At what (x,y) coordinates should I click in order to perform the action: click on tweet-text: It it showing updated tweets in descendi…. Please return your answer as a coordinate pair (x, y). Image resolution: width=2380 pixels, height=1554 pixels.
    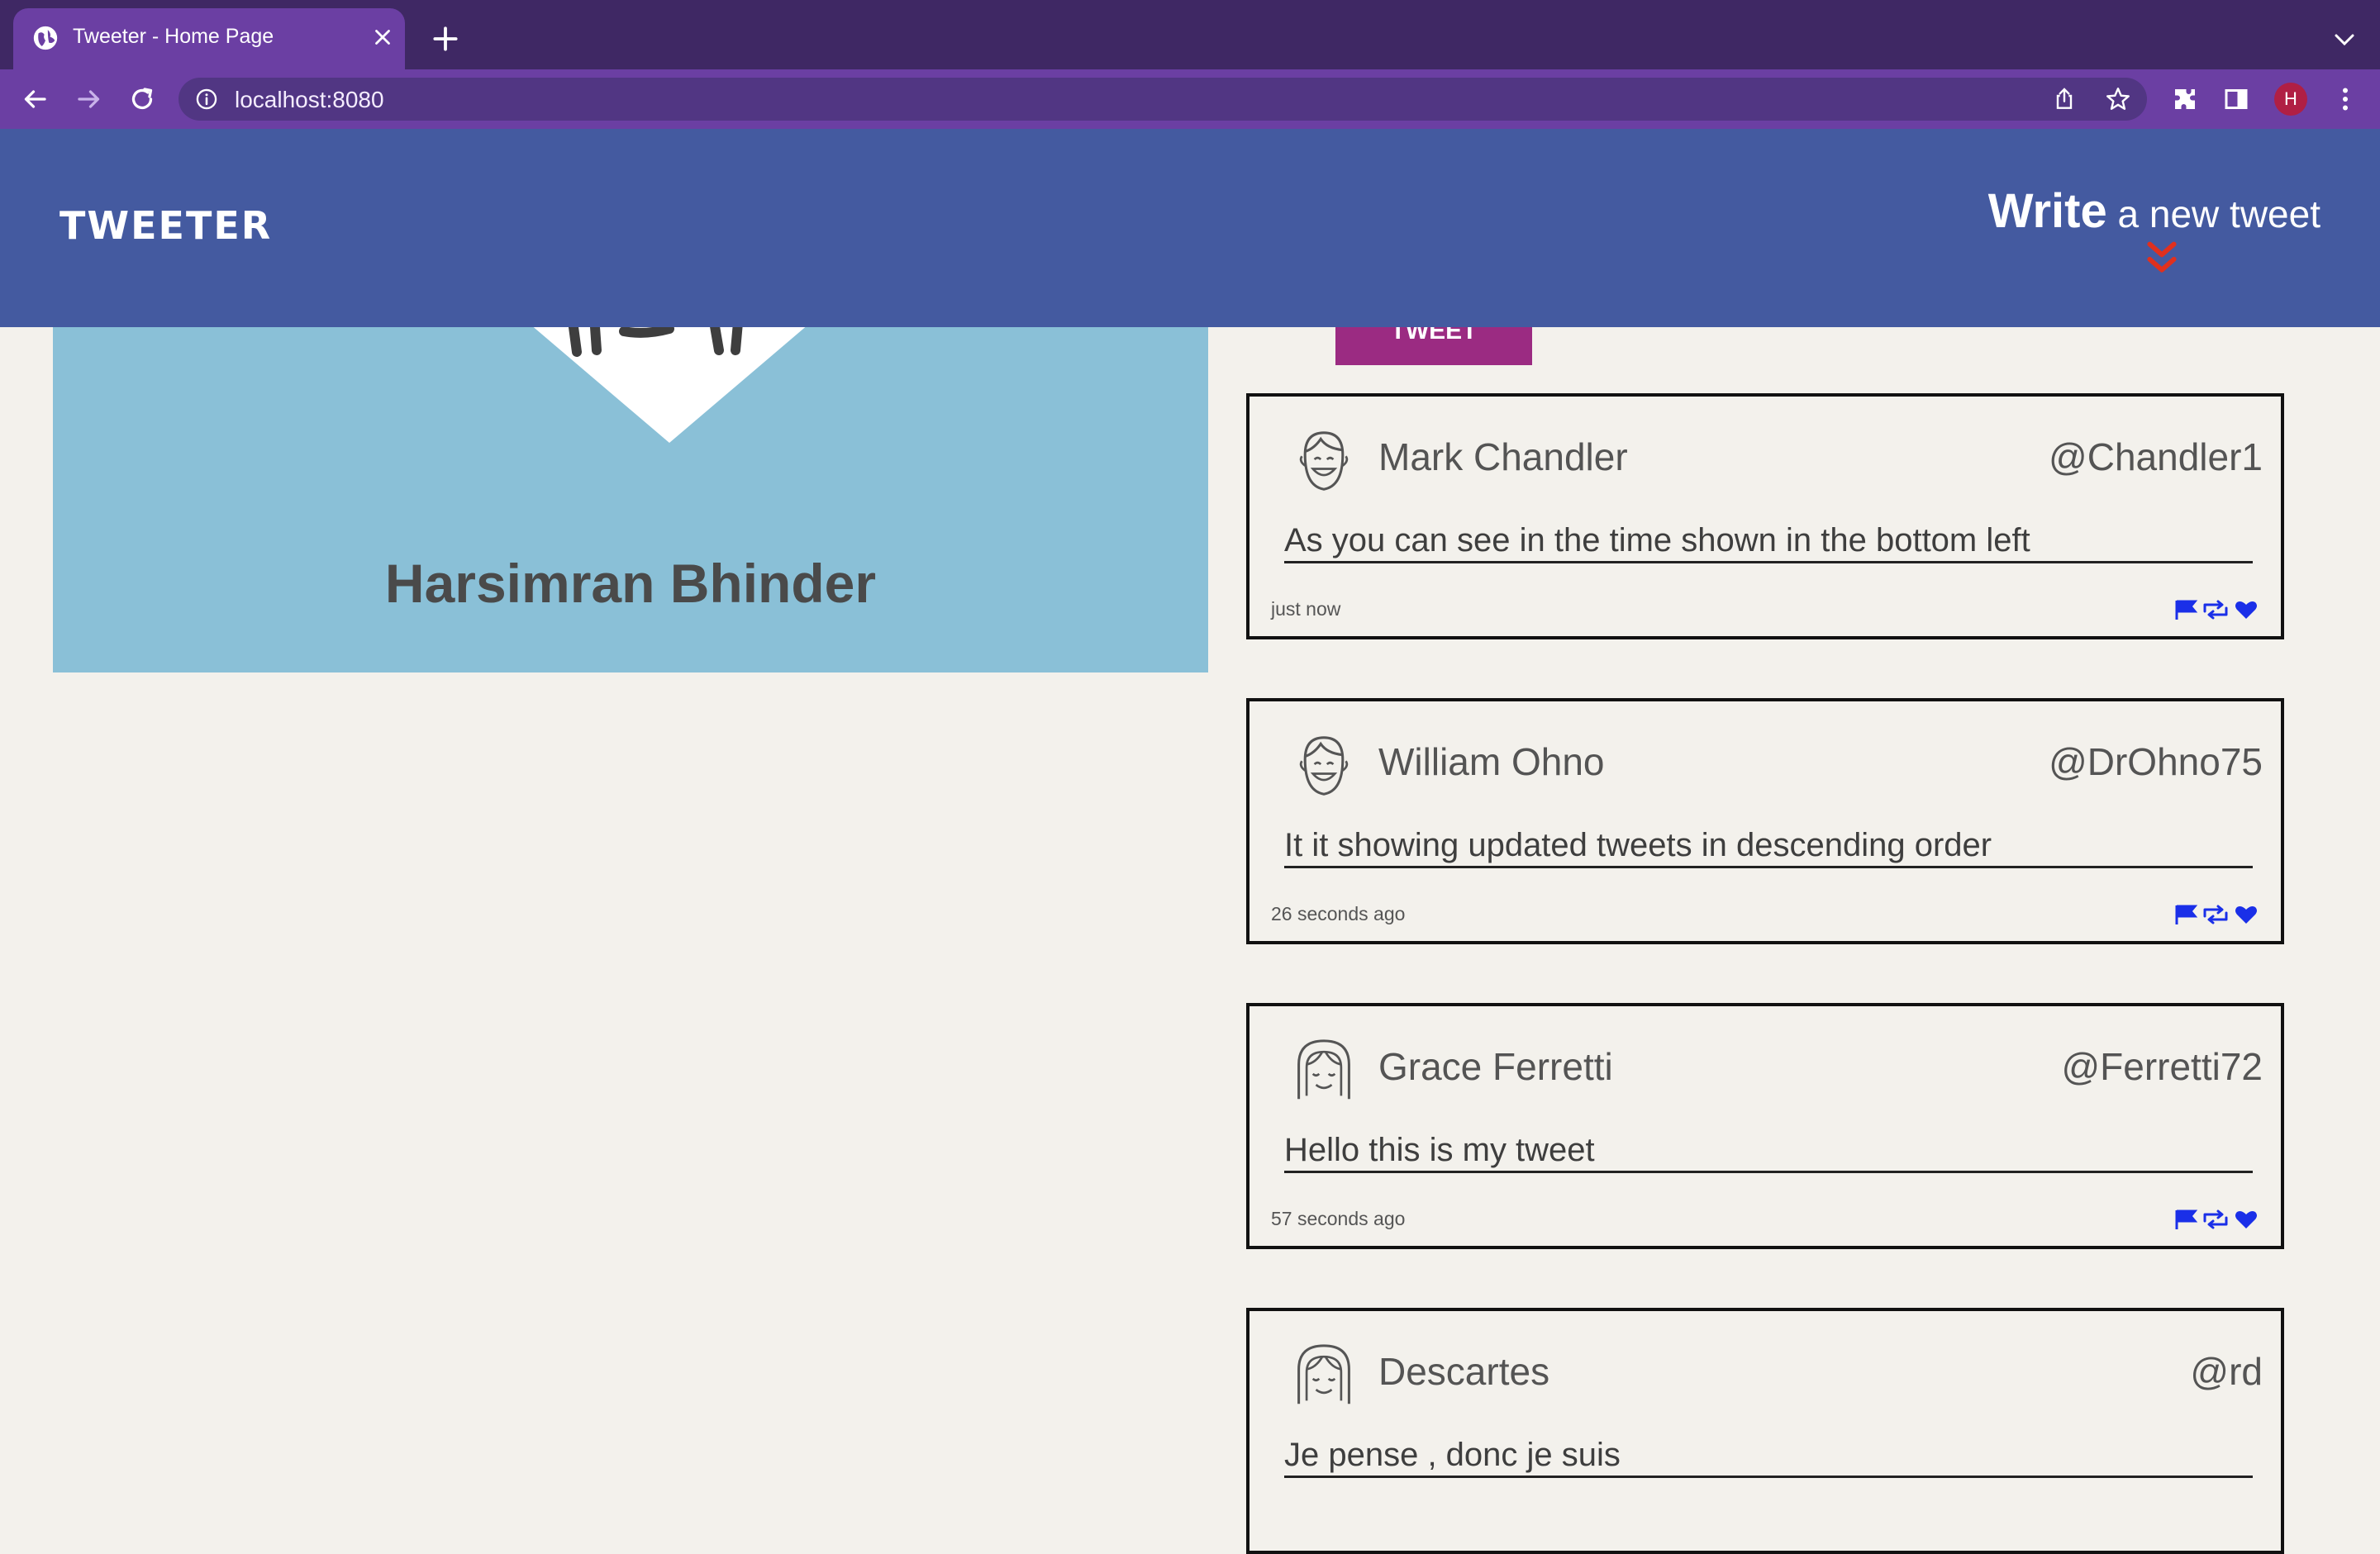
    Looking at the image, I should click on (1768, 847).